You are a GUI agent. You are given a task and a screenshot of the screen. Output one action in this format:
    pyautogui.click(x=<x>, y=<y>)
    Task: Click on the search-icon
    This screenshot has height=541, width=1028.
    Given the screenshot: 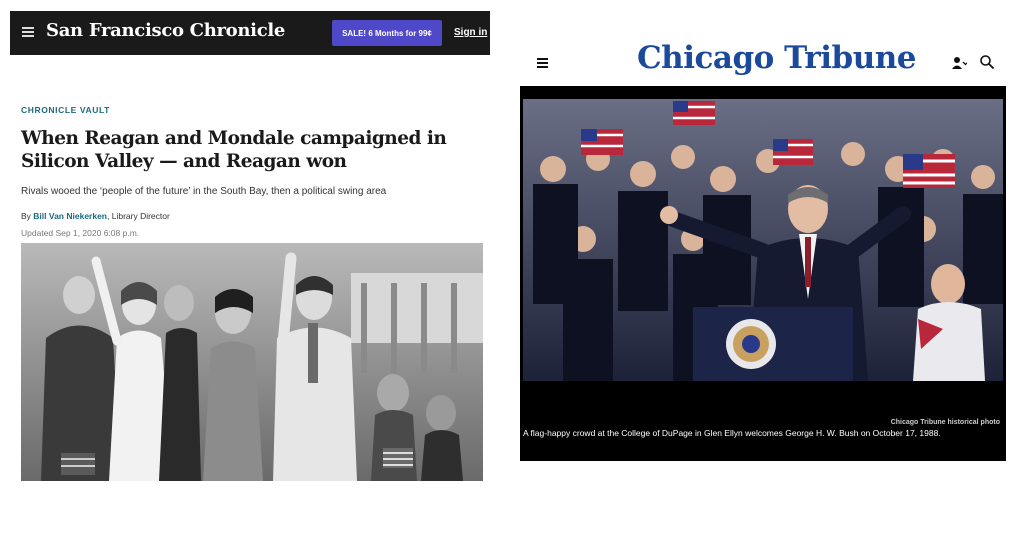 What is the action you would take?
    pyautogui.click(x=987, y=62)
    